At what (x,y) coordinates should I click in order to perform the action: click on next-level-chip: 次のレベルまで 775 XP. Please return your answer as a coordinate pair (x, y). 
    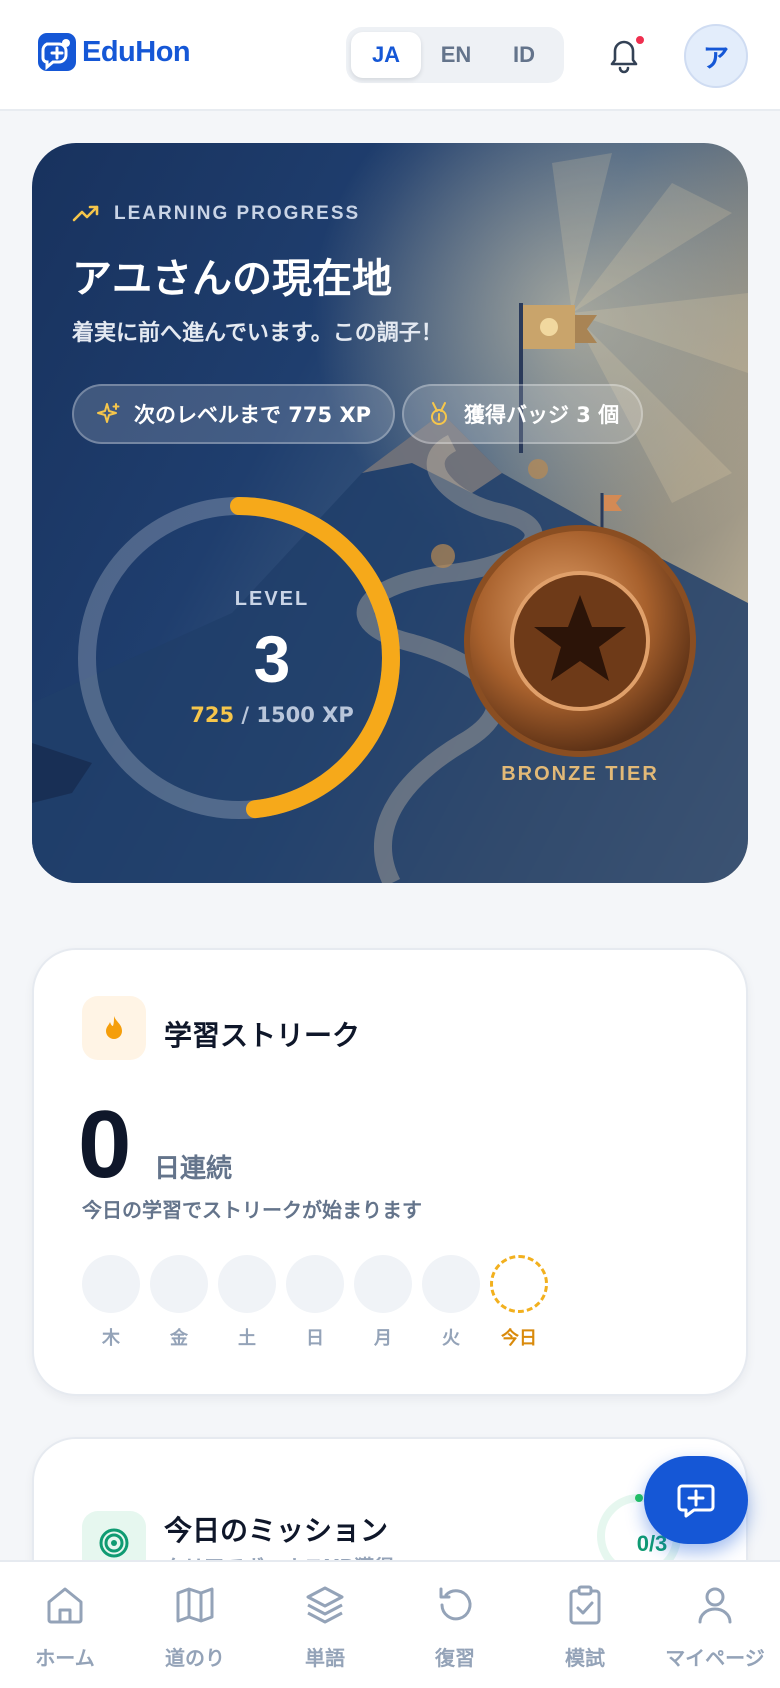
    Looking at the image, I should click on (234, 414).